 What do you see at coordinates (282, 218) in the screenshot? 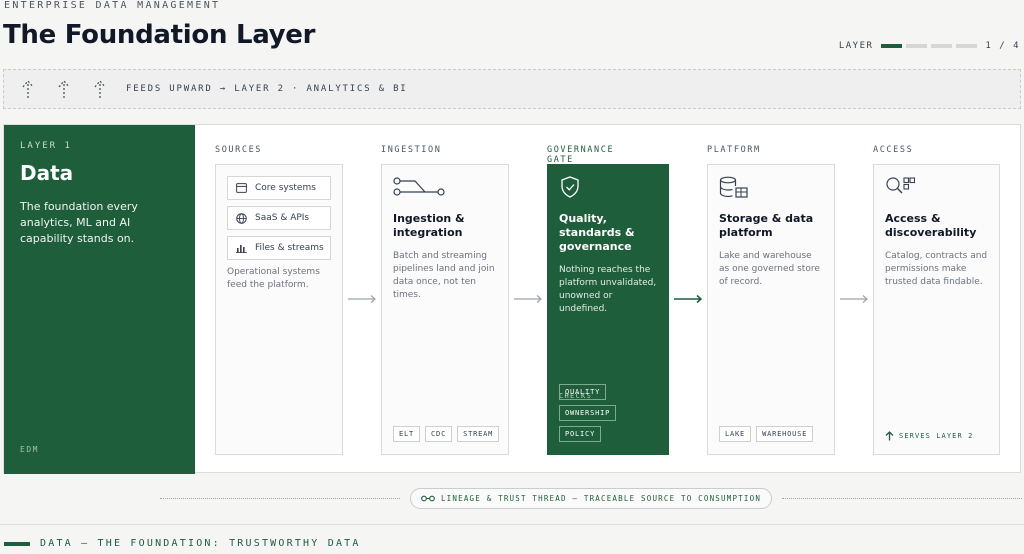
I see `source-item-label: SaaS & APIs` at bounding box center [282, 218].